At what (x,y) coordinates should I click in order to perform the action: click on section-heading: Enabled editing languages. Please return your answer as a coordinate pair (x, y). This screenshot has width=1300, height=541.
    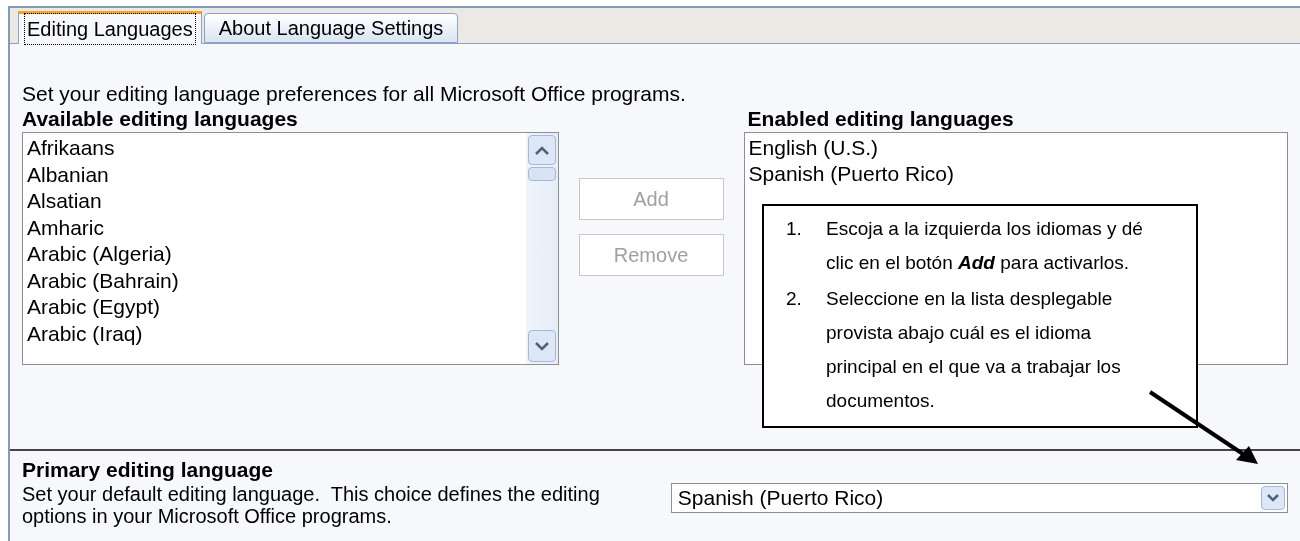
    Looking at the image, I should click on (880, 119).